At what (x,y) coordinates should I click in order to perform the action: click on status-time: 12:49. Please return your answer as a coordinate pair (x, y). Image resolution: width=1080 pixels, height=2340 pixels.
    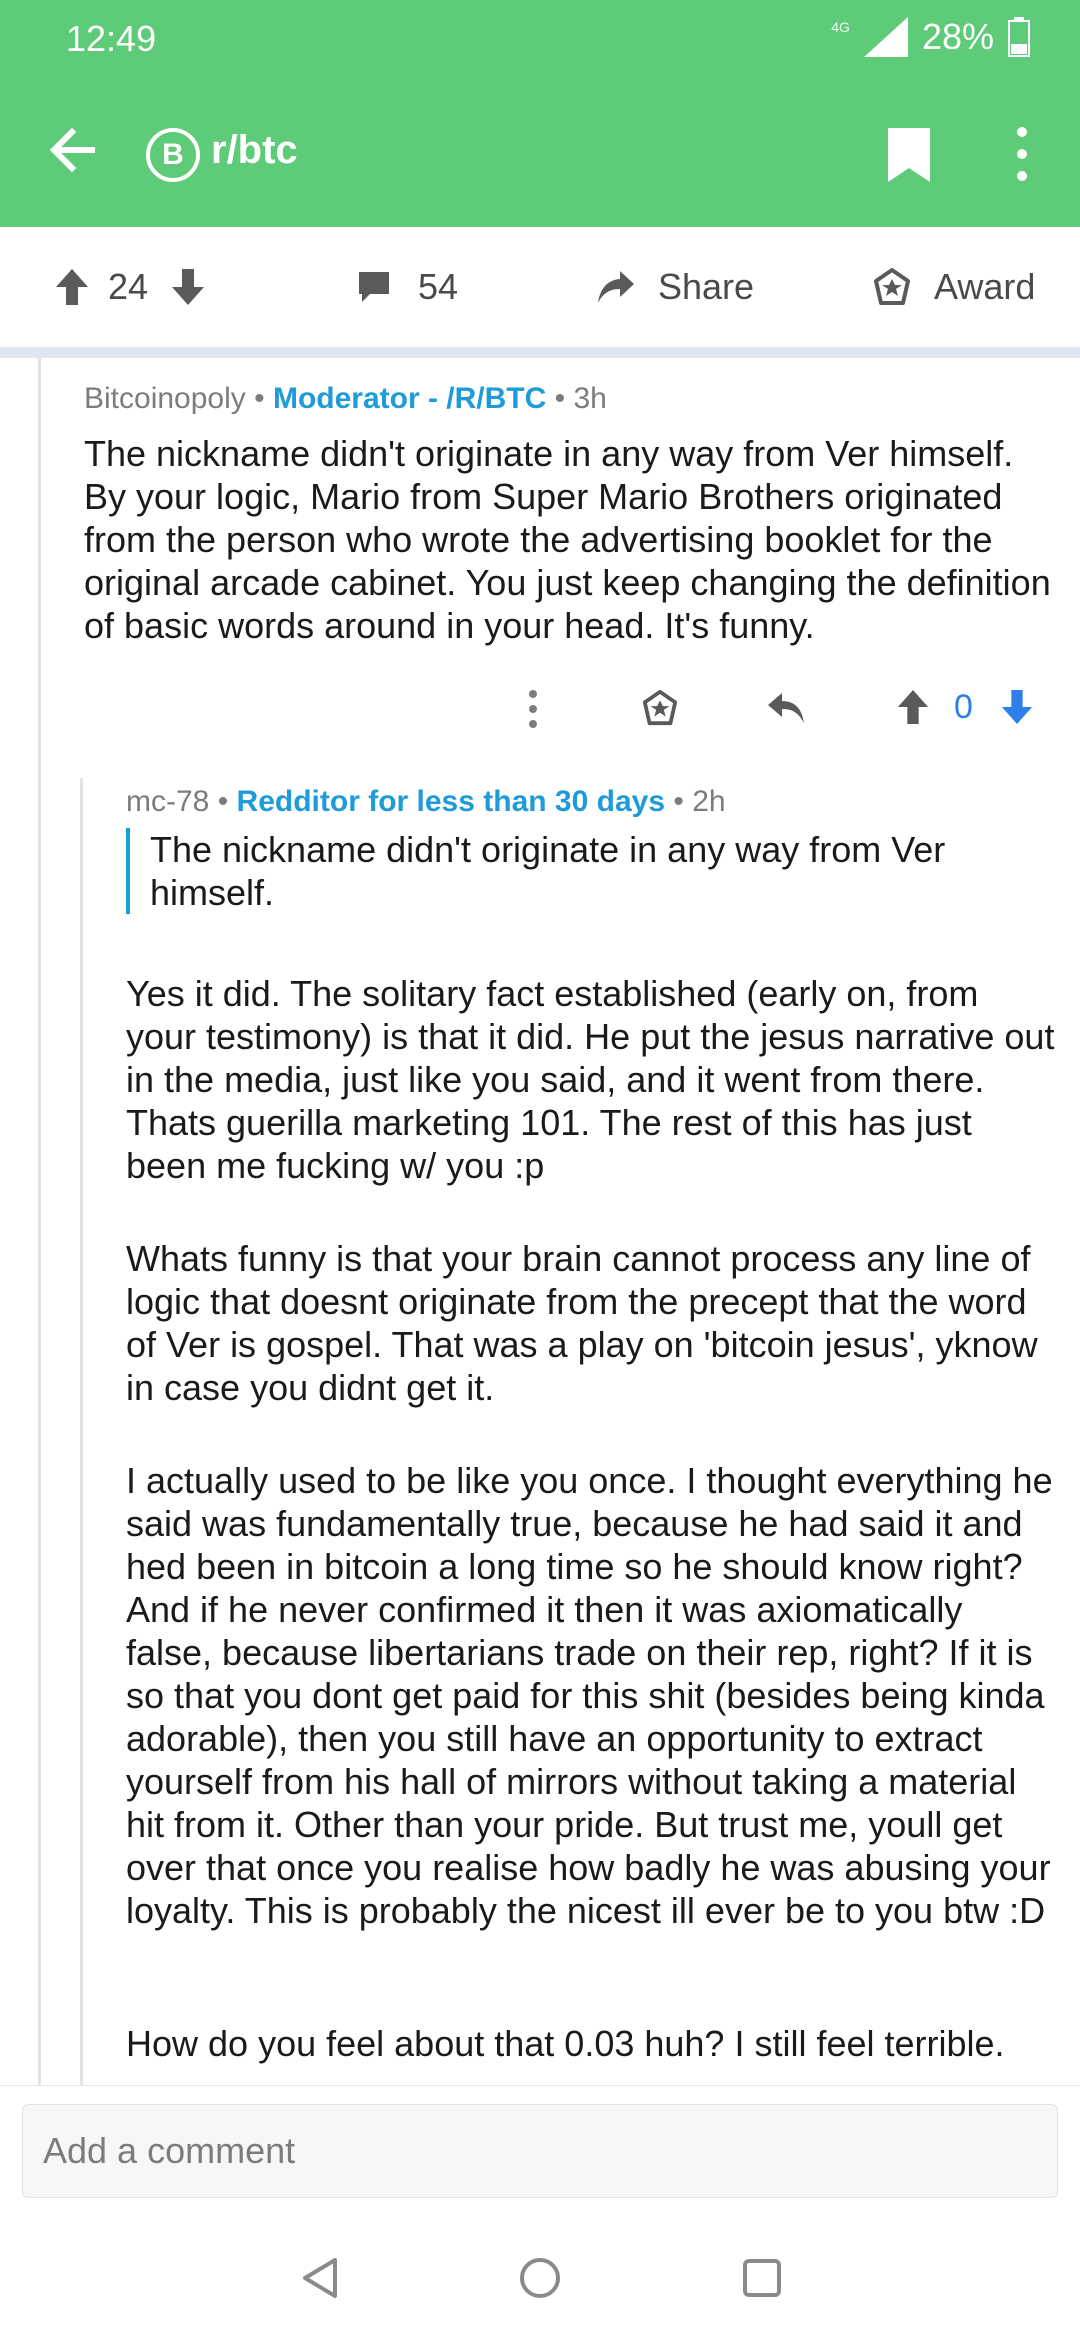
    Looking at the image, I should click on (111, 38).